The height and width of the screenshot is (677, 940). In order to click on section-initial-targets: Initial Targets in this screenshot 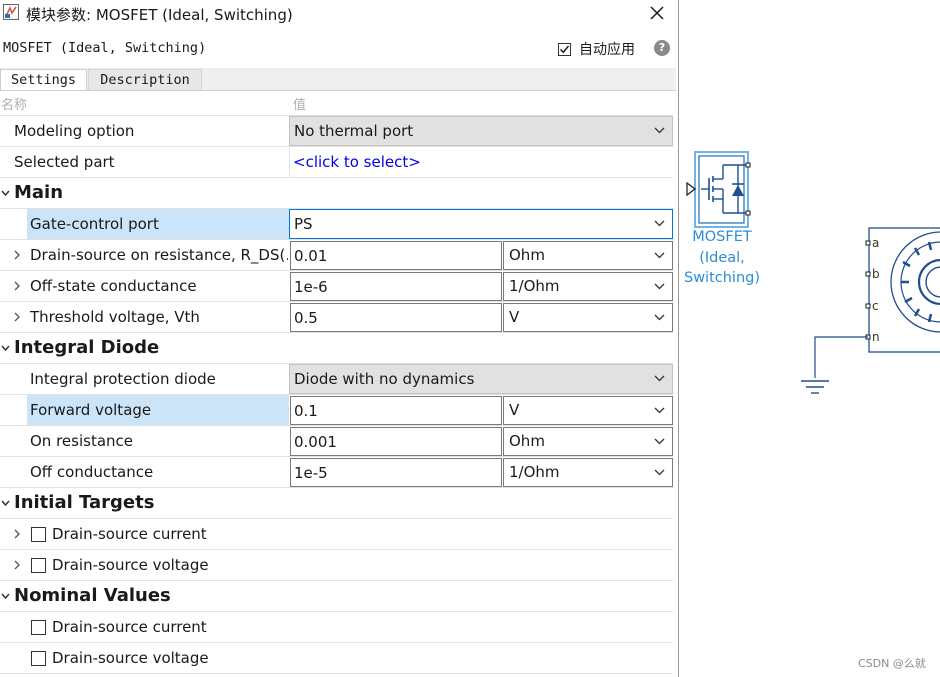, I will do `click(336, 503)`.